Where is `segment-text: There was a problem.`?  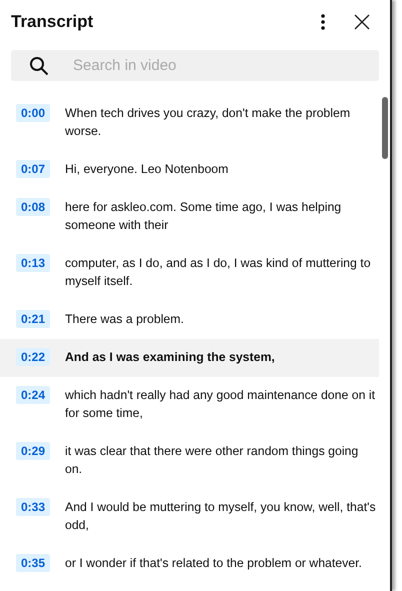
segment-text: There was a problem. is located at coordinates (125, 319).